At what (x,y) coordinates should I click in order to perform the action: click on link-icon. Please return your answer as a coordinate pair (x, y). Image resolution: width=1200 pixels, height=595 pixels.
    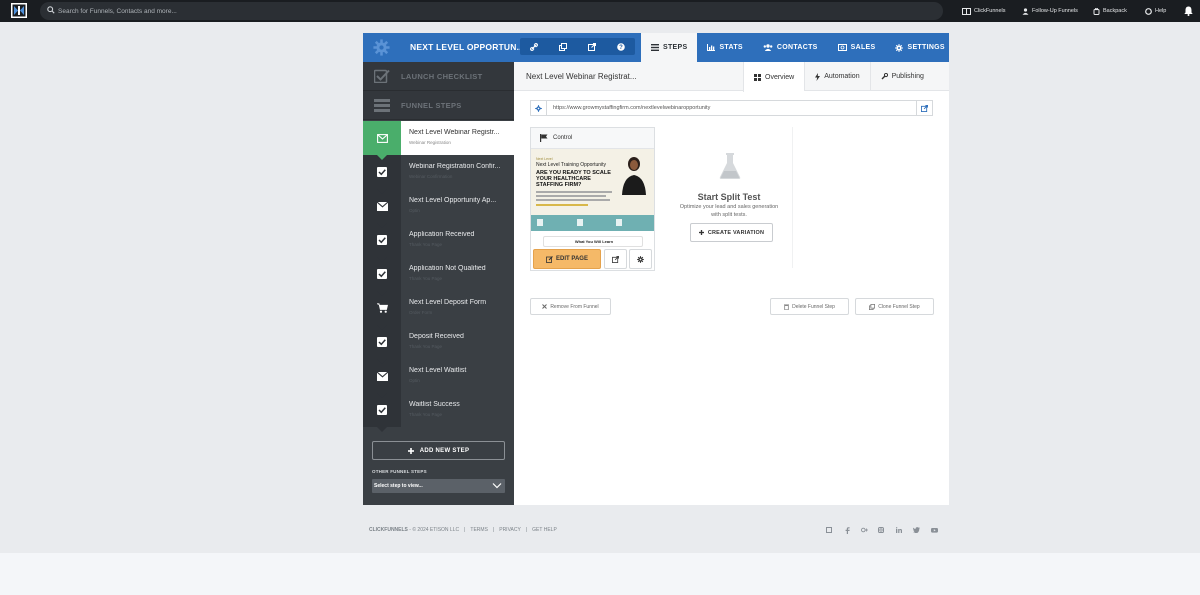
    Looking at the image, I should click on (534, 46).